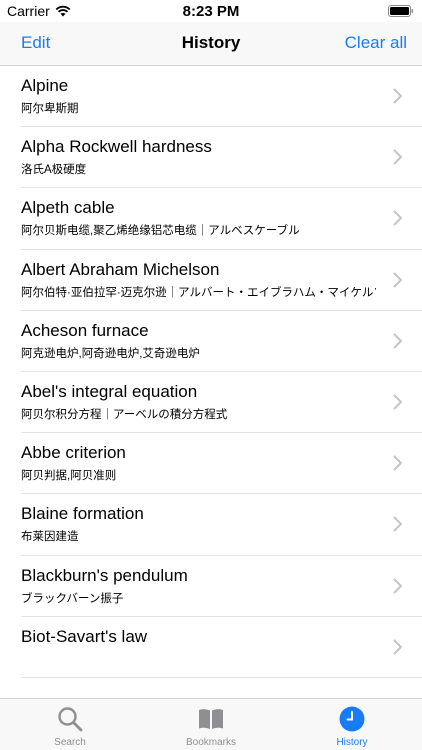 This screenshot has height=750, width=422. What do you see at coordinates (221, 647) in the screenshot?
I see `history-row: Biot-Savart's law` at bounding box center [221, 647].